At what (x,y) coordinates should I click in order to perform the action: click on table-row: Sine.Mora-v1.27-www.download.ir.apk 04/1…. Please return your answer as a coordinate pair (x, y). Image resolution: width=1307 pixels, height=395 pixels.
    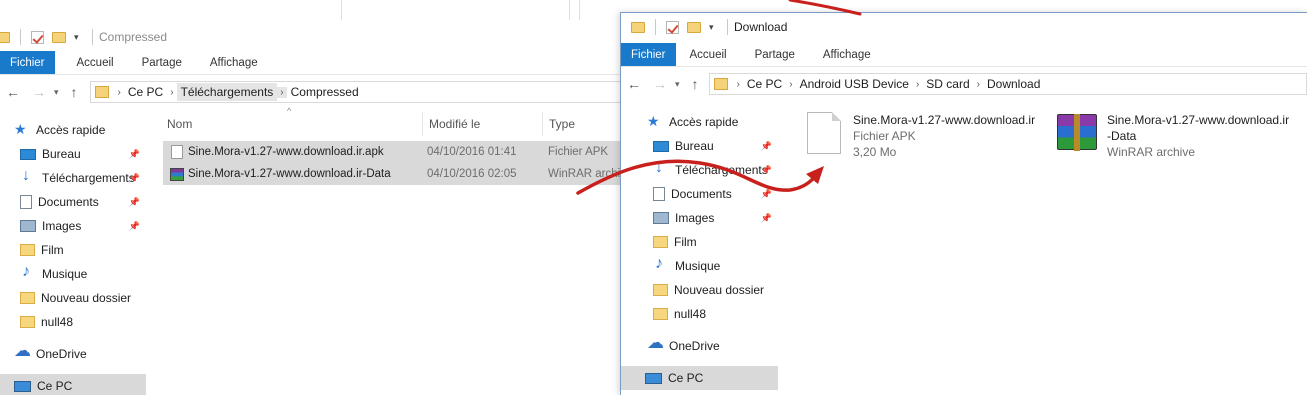
    Looking at the image, I should click on (392, 152).